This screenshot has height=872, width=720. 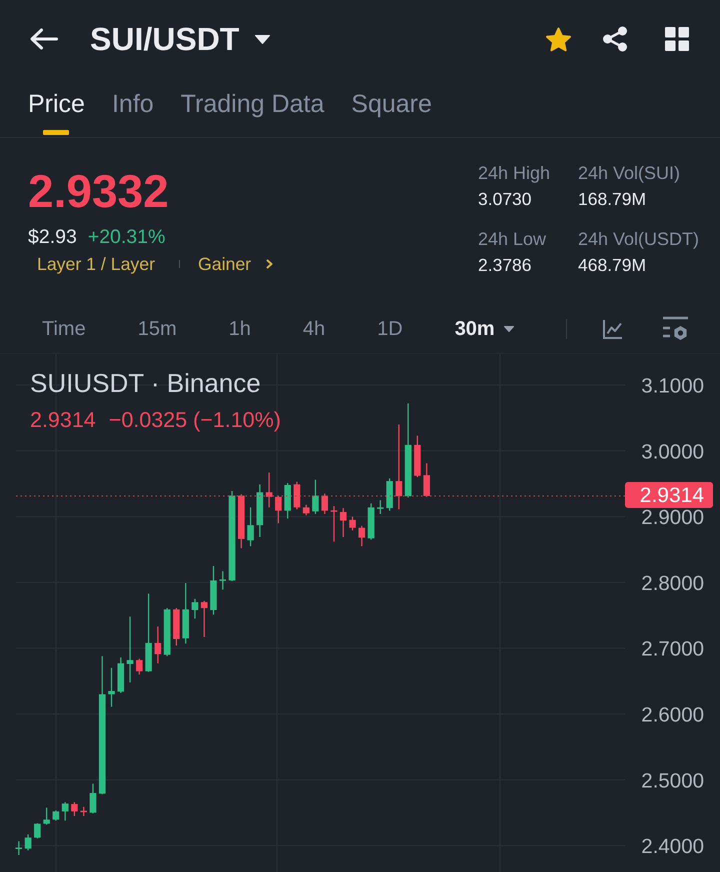 I want to click on stat-value: 468.79M, so click(x=612, y=265).